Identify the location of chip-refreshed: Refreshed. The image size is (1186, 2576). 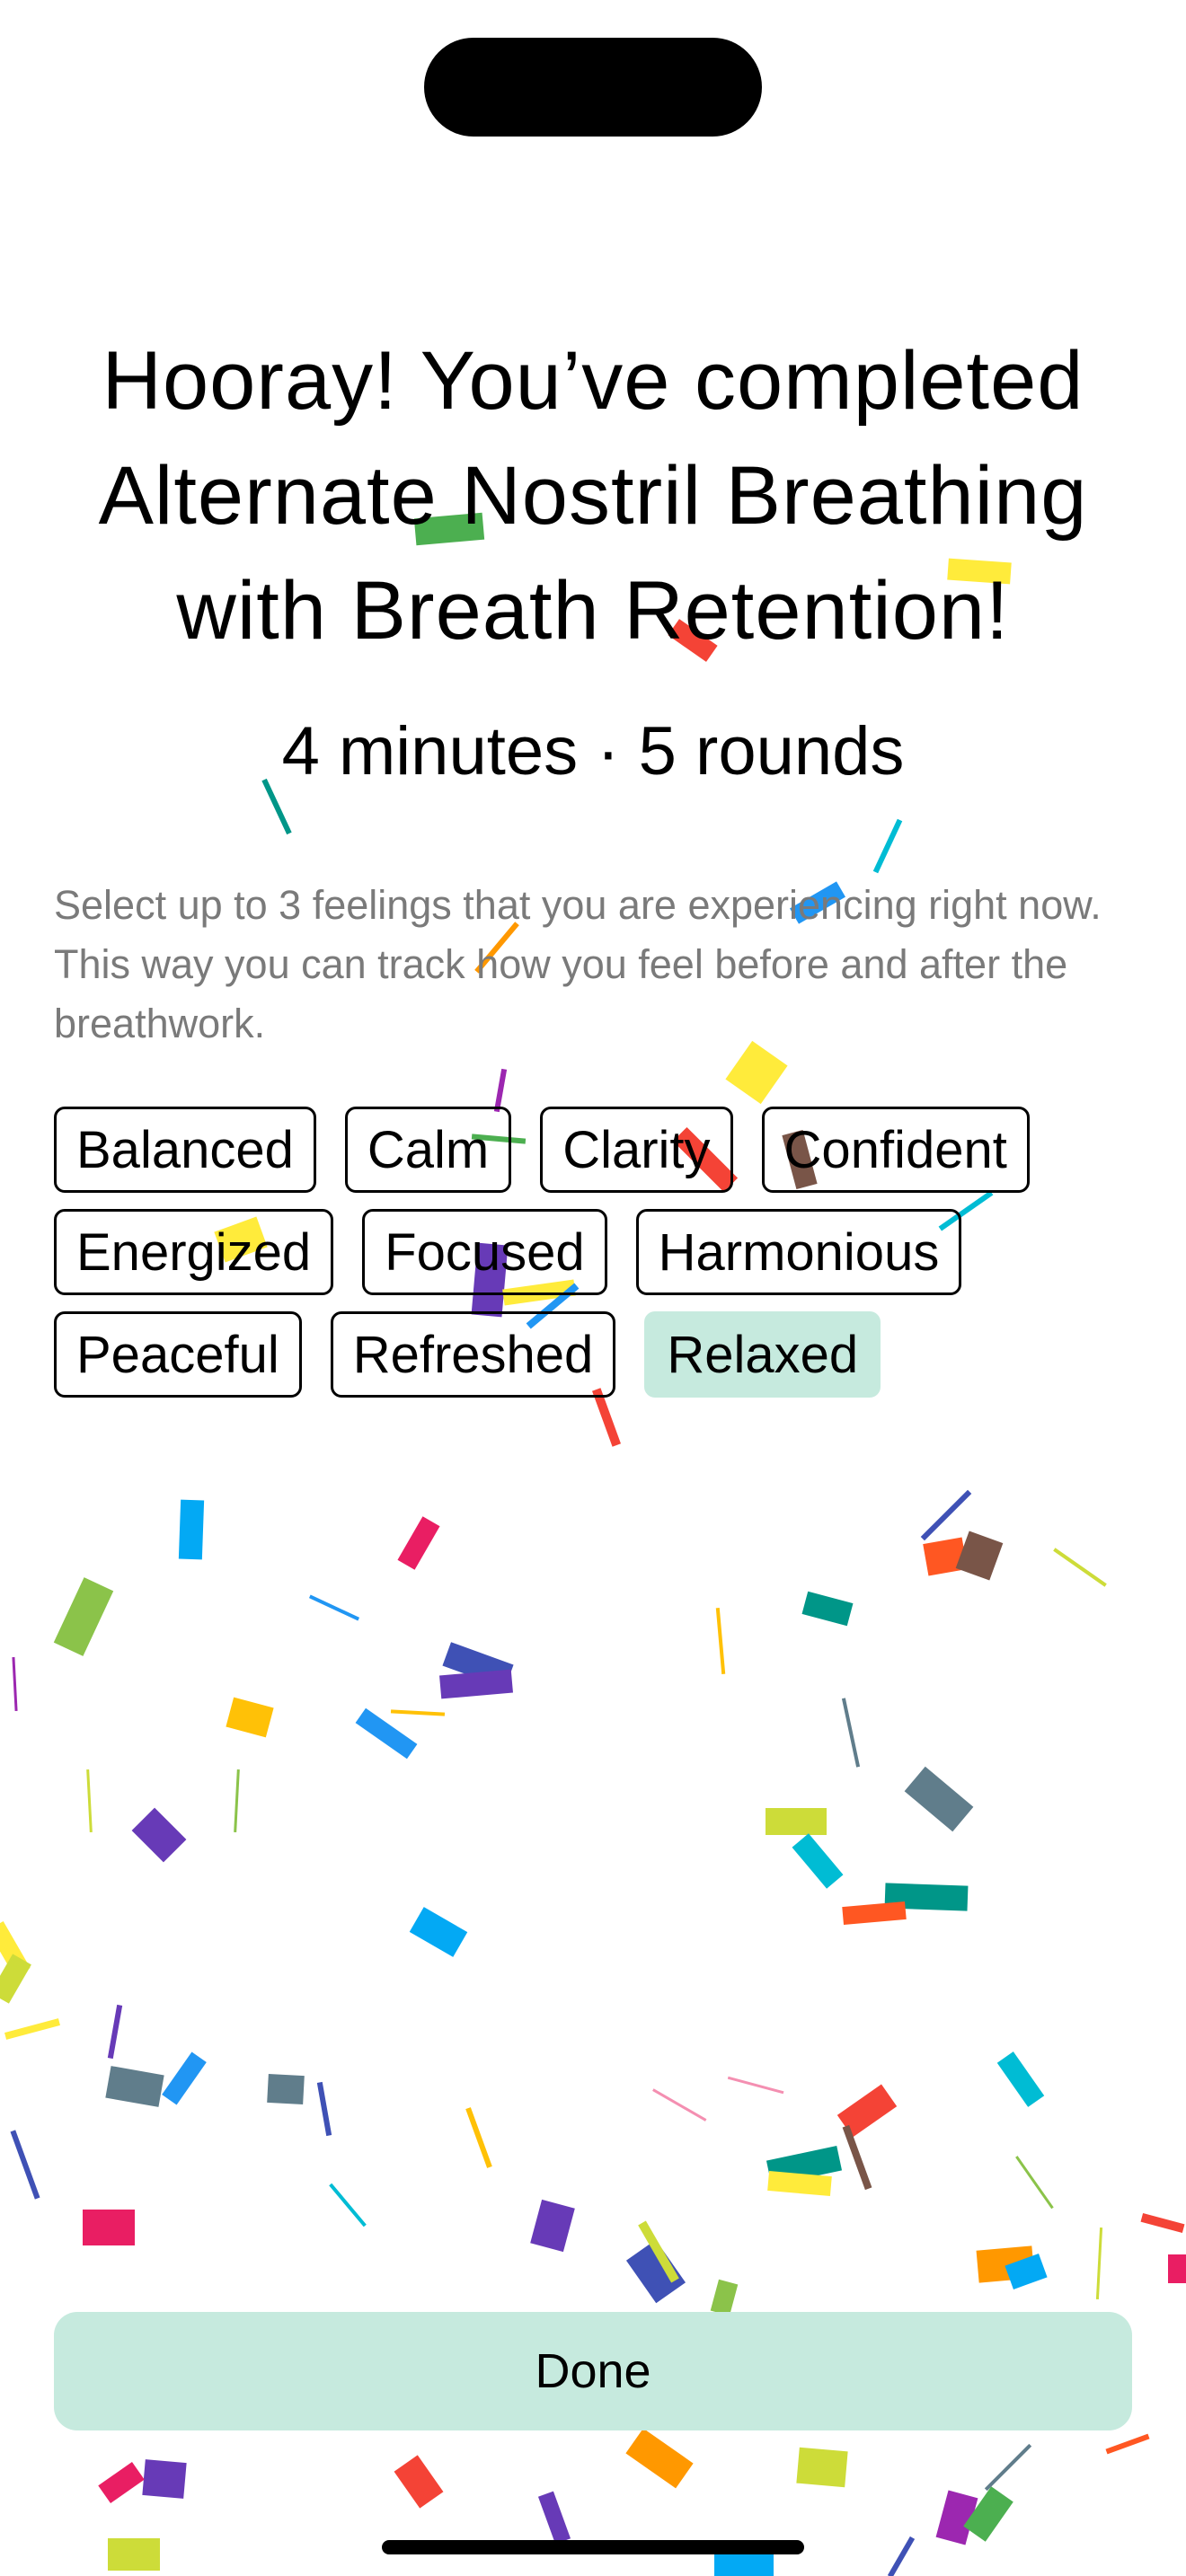
(473, 1354).